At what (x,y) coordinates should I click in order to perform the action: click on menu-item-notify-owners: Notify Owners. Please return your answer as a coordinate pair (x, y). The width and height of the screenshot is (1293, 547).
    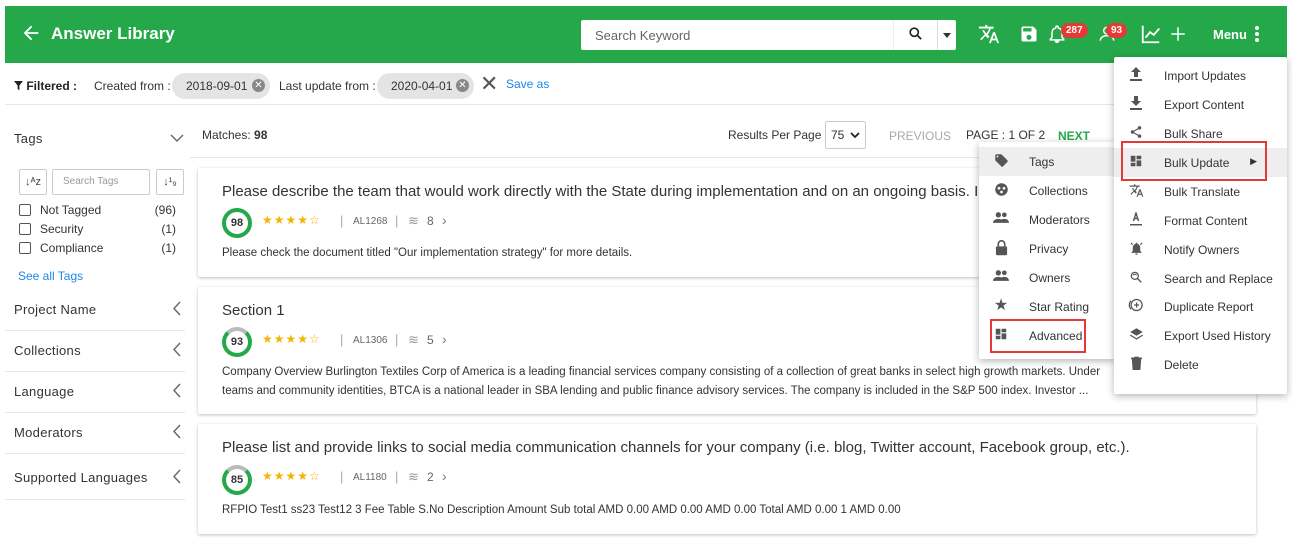
    Looking at the image, I should click on (1200, 249).